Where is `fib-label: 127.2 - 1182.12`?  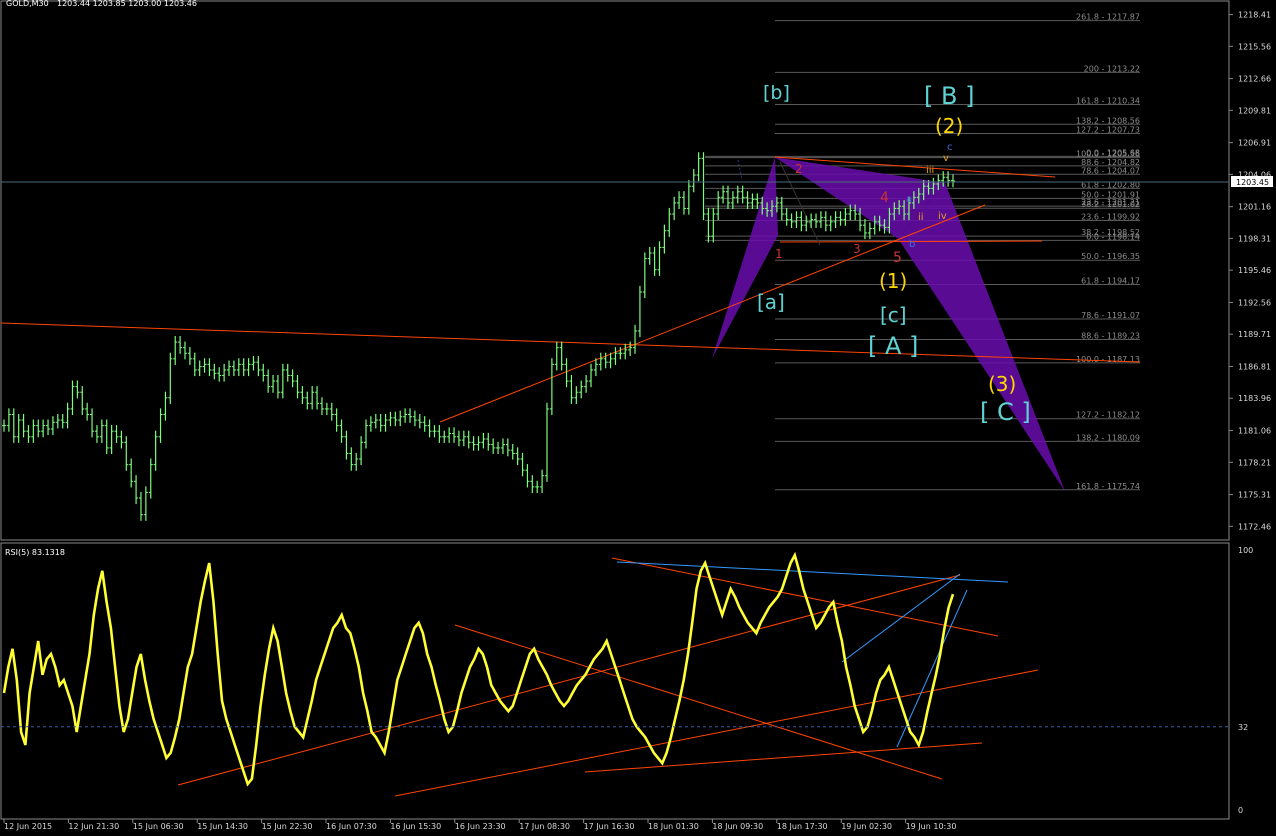 fib-label: 127.2 - 1182.12 is located at coordinates (1108, 415).